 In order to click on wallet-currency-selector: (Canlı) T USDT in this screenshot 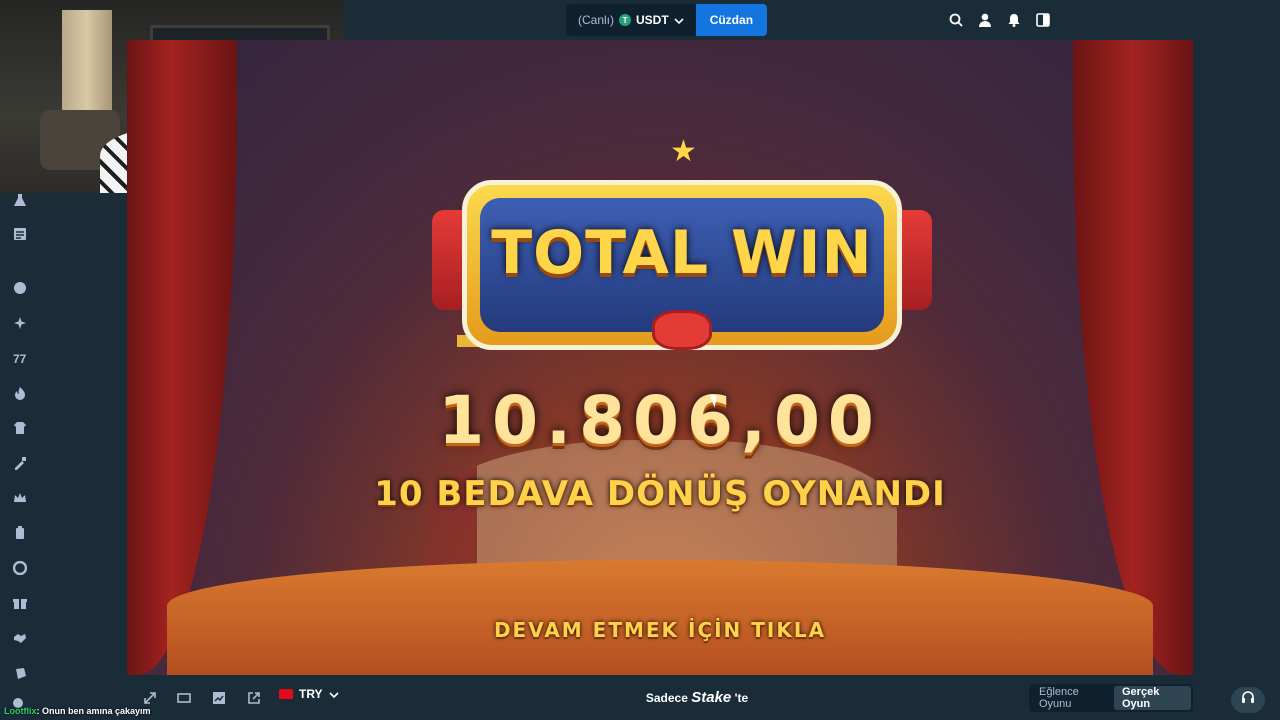, I will do `click(631, 20)`.